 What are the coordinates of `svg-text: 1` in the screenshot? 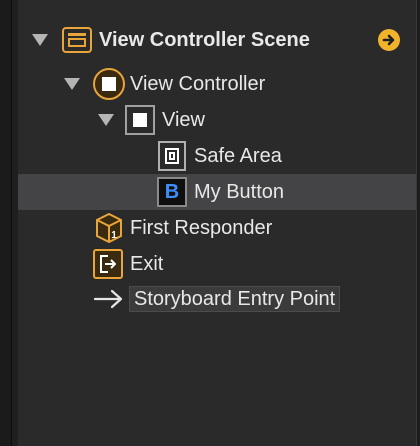 It's located at (114, 235).